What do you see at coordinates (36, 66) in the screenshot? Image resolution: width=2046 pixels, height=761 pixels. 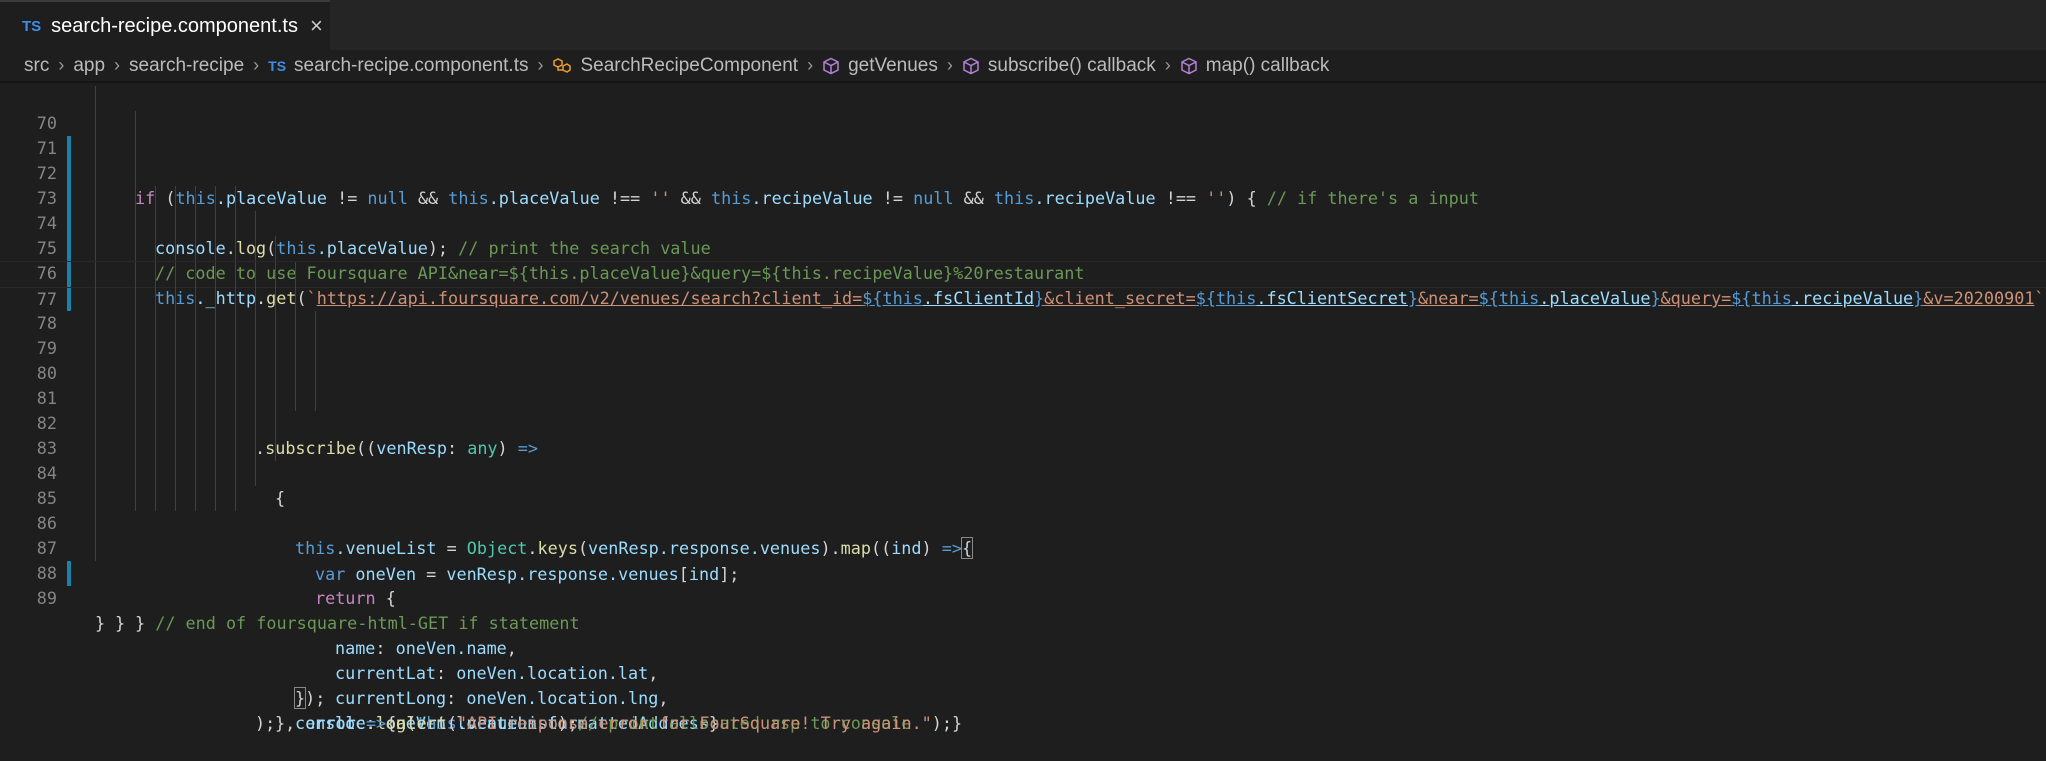 I see `breadcrumb-item-src: src` at bounding box center [36, 66].